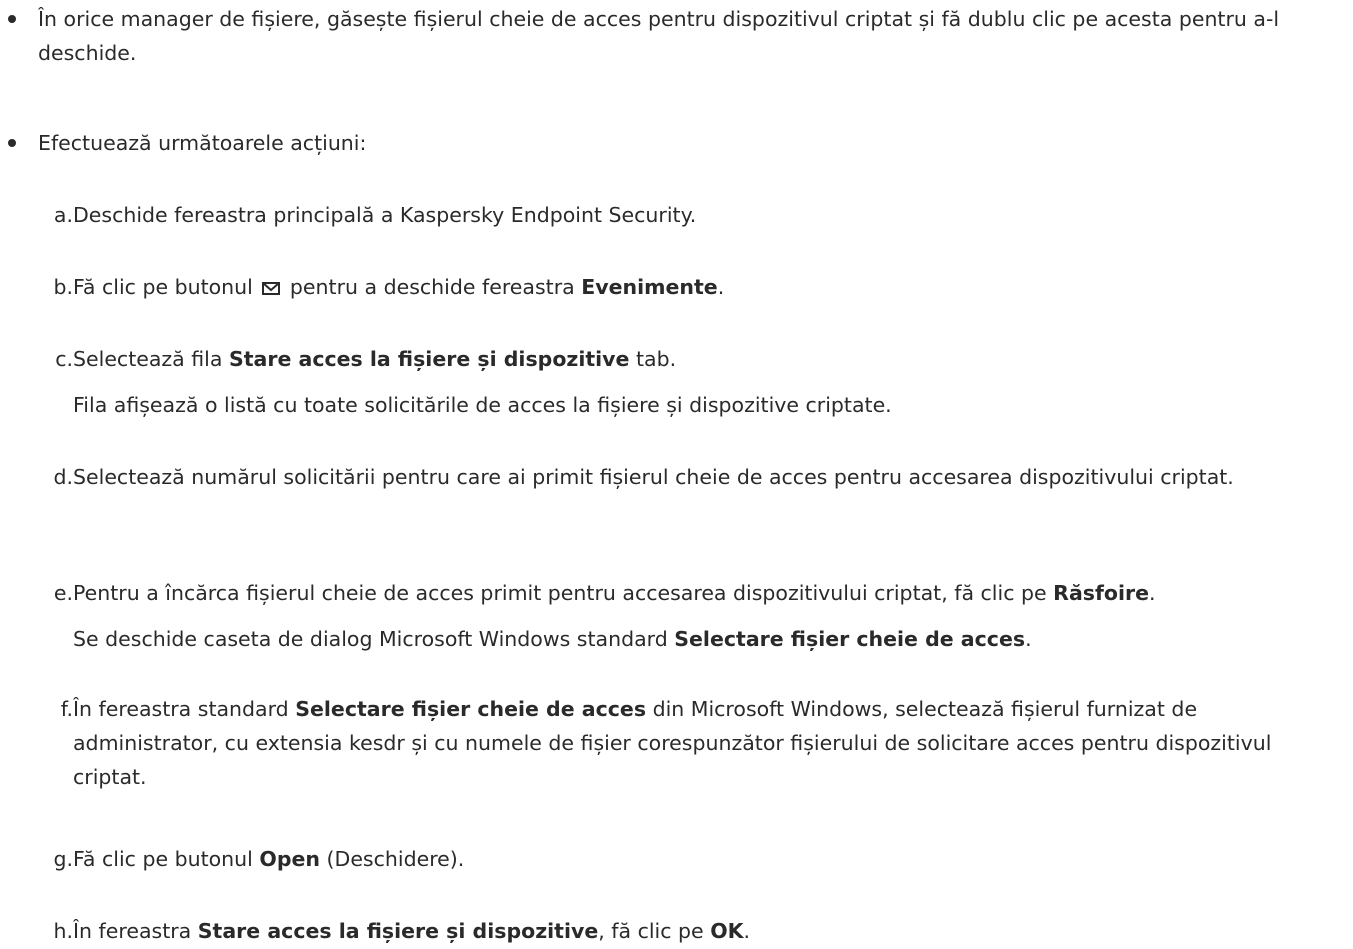 The height and width of the screenshot is (949, 1353). What do you see at coordinates (63, 215) in the screenshot?
I see `step-letter: a.` at bounding box center [63, 215].